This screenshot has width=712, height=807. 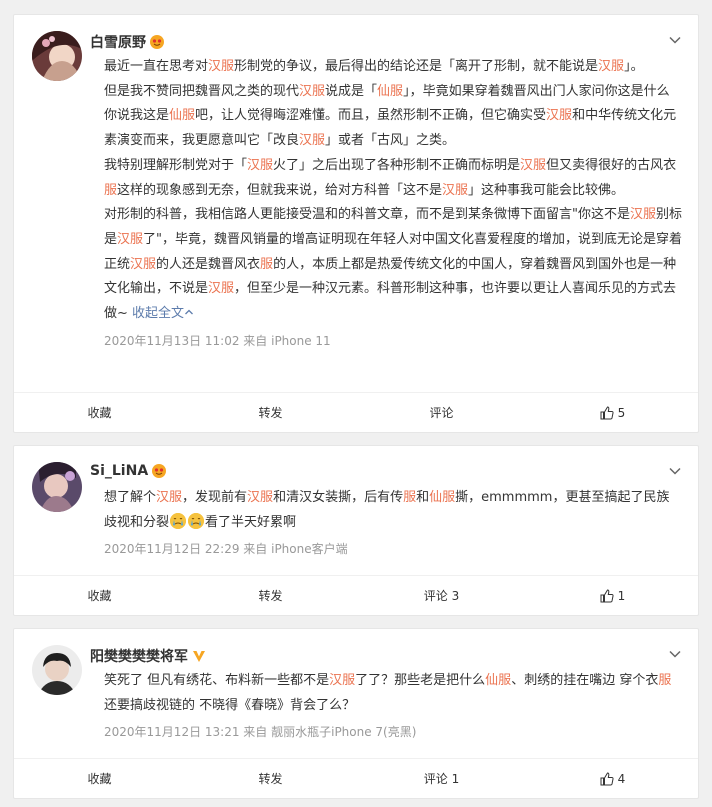 I want to click on post-text: 吧，让人觉得晦涩难懂。而且，虽然形制不正确，但它确实受, so click(x=371, y=116).